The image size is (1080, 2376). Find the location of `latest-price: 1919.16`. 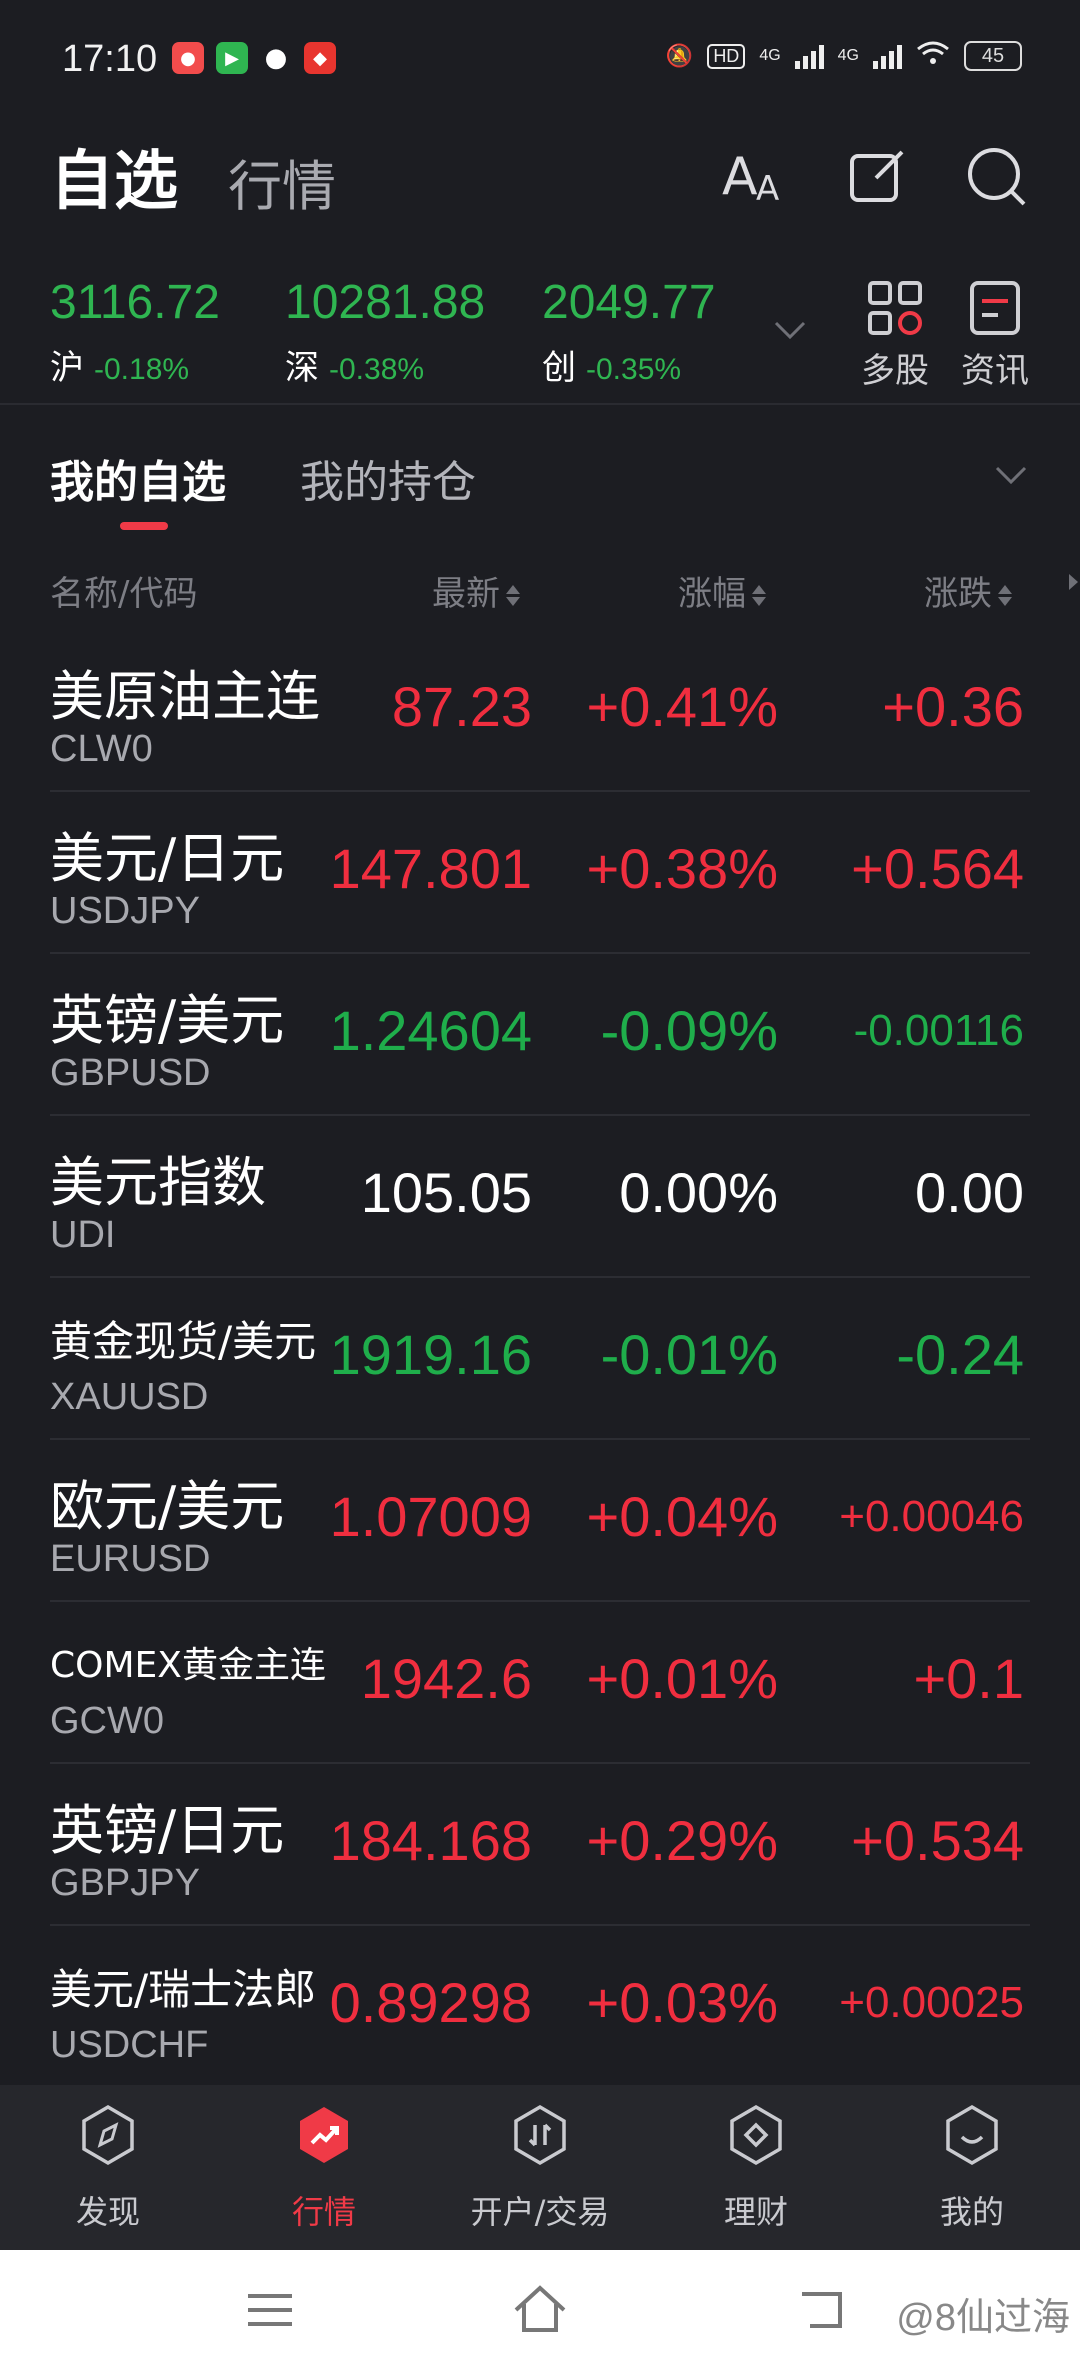

latest-price: 1919.16 is located at coordinates (430, 1354).